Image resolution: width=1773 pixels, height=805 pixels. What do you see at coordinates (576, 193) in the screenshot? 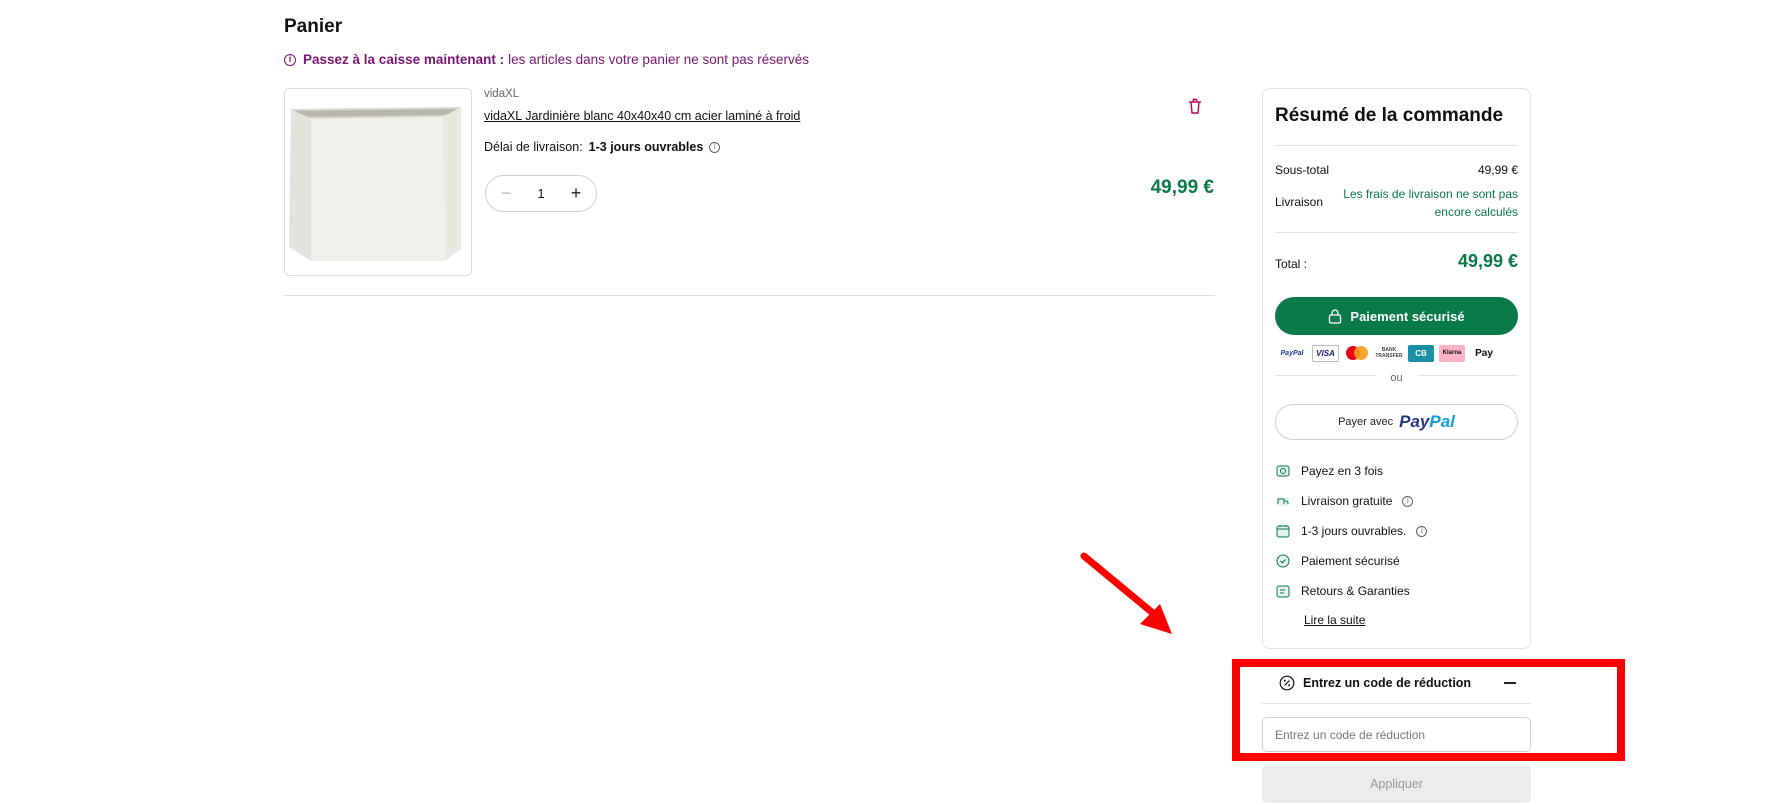
I see `increase-quantity-button: +` at bounding box center [576, 193].